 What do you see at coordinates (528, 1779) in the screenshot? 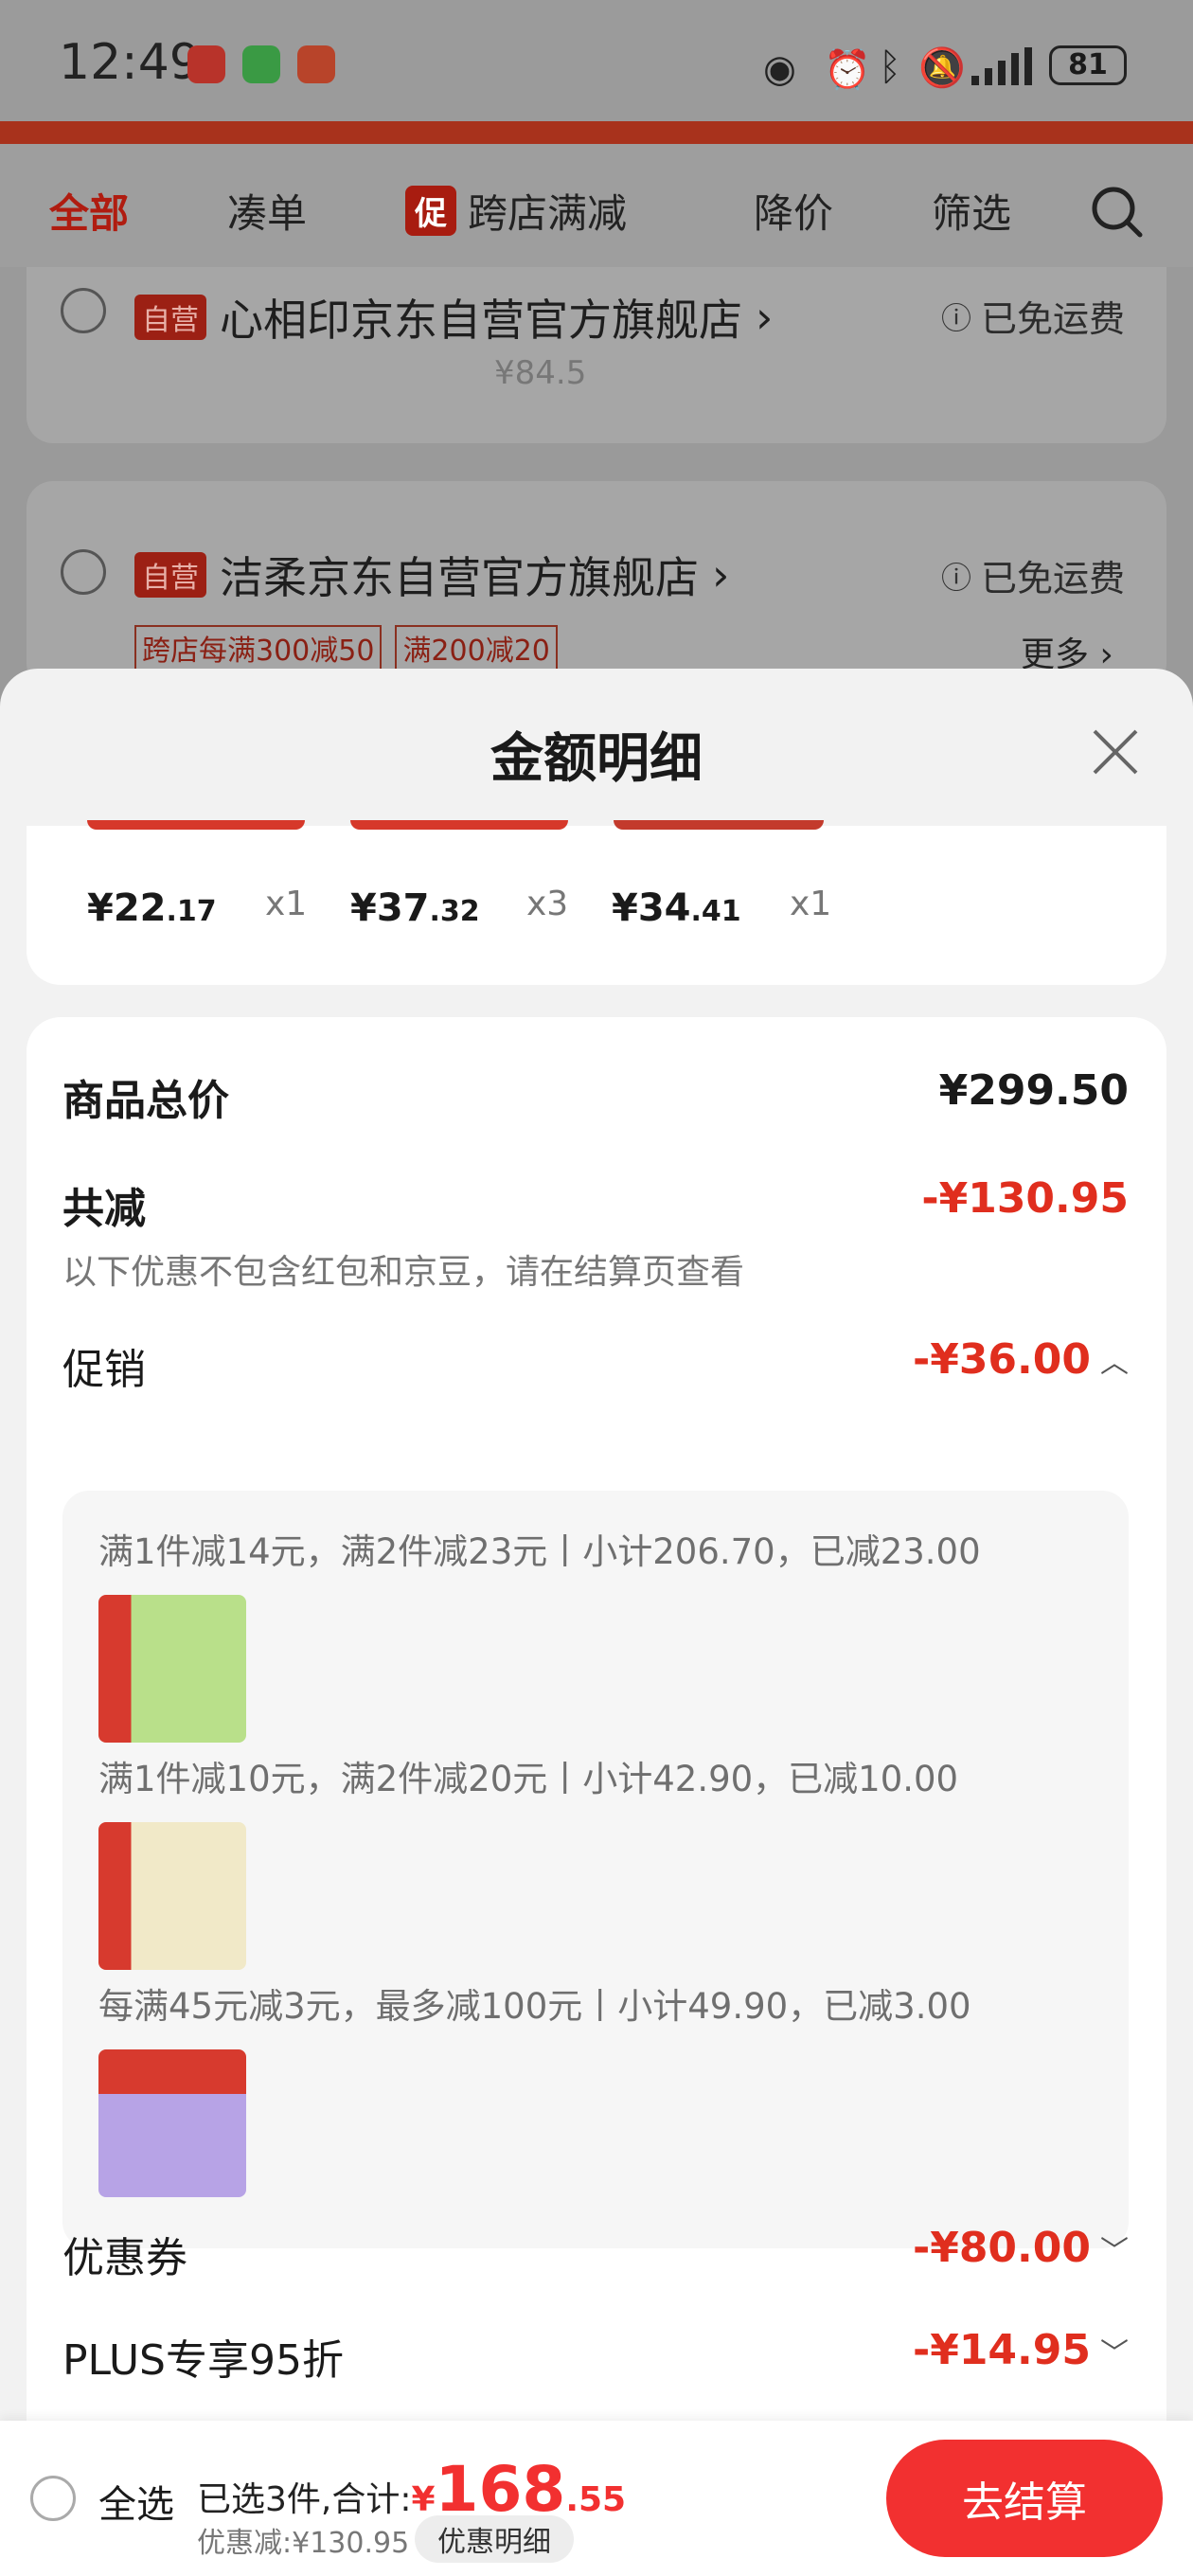
I see `promo-rule: 满1件减10元，满2件减20元丨小计42.90，已减10.00` at bounding box center [528, 1779].